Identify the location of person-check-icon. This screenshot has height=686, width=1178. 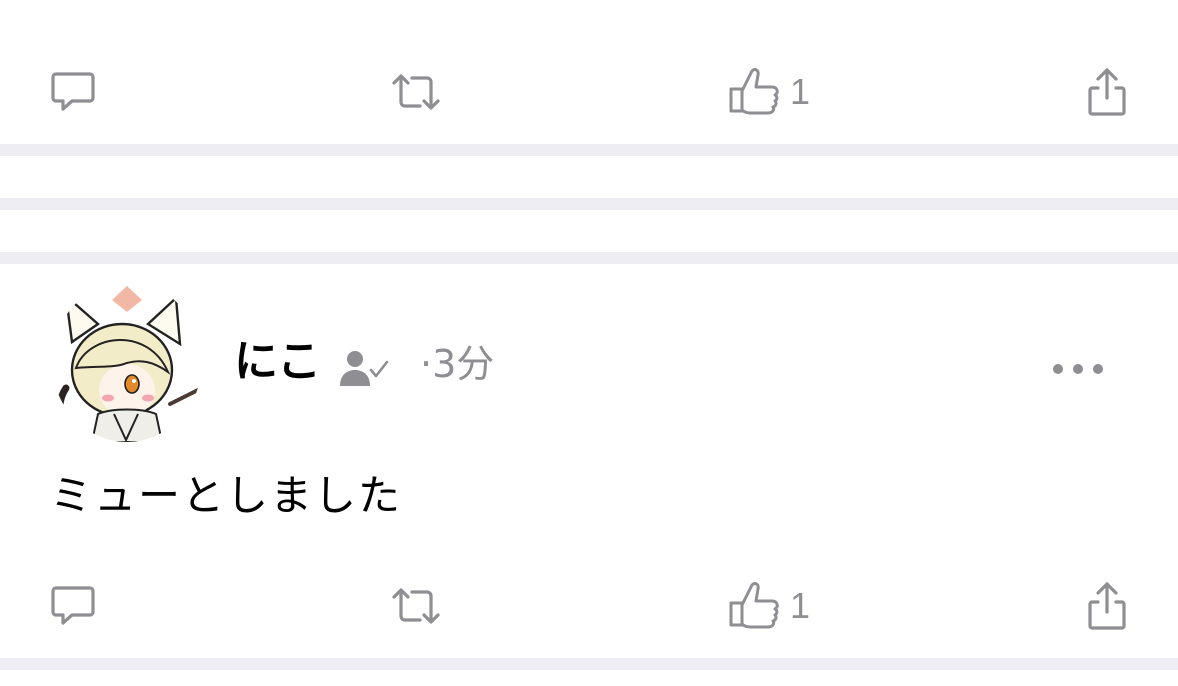
(364, 368).